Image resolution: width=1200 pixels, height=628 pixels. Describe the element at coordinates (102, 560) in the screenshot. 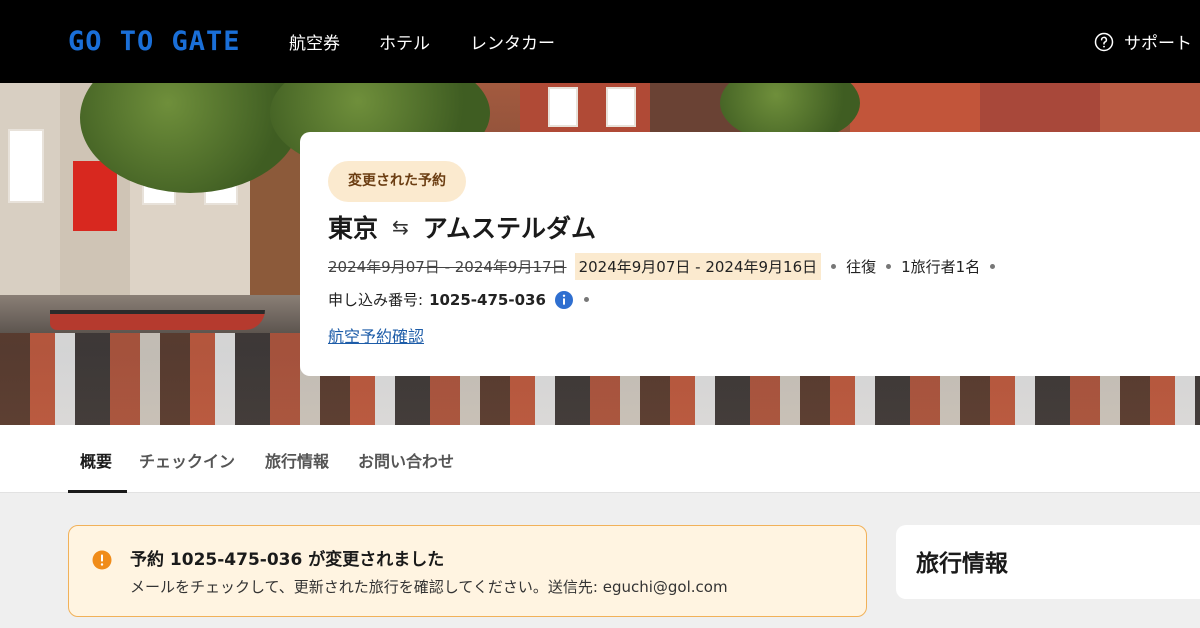

I see `warning-circle-icon` at that location.